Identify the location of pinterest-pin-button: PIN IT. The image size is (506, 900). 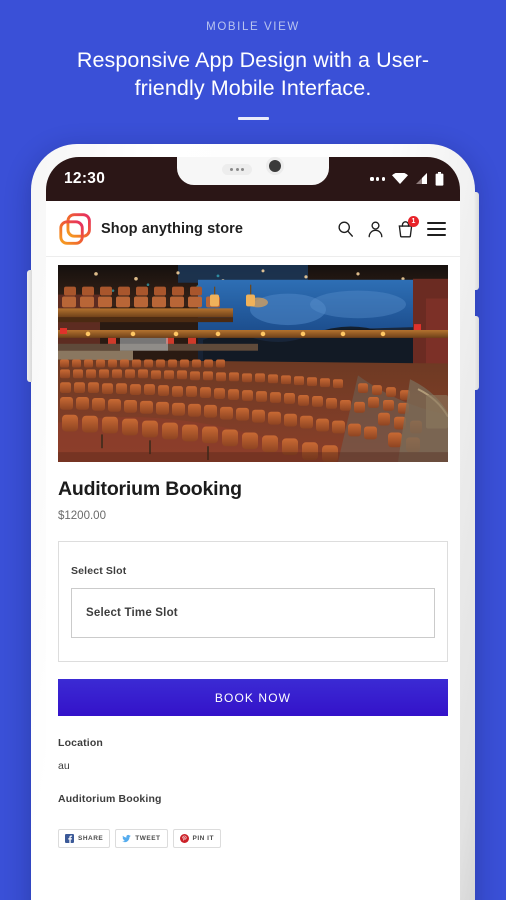
(196, 838).